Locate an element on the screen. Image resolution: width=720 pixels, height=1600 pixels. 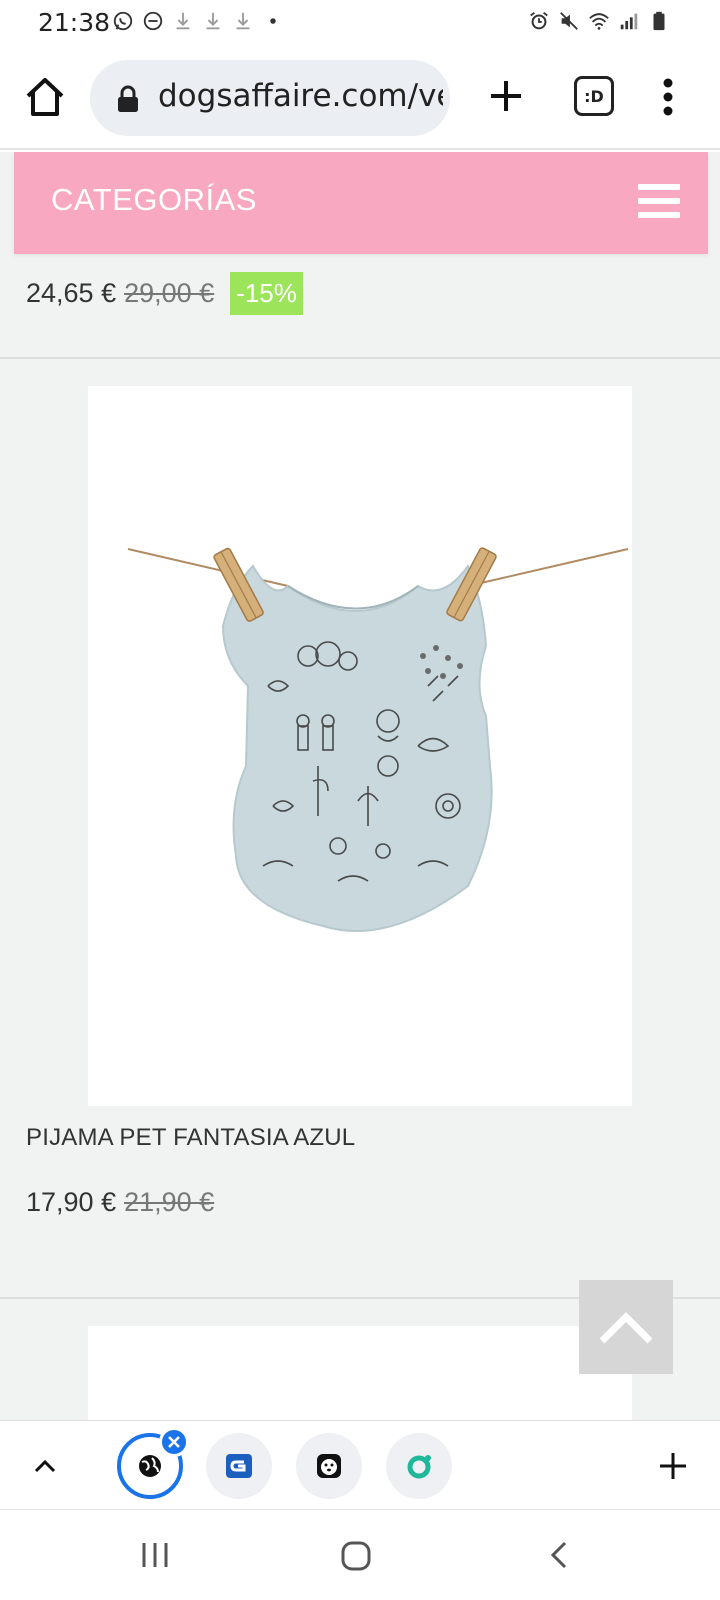
battery-icon is located at coordinates (659, 21).